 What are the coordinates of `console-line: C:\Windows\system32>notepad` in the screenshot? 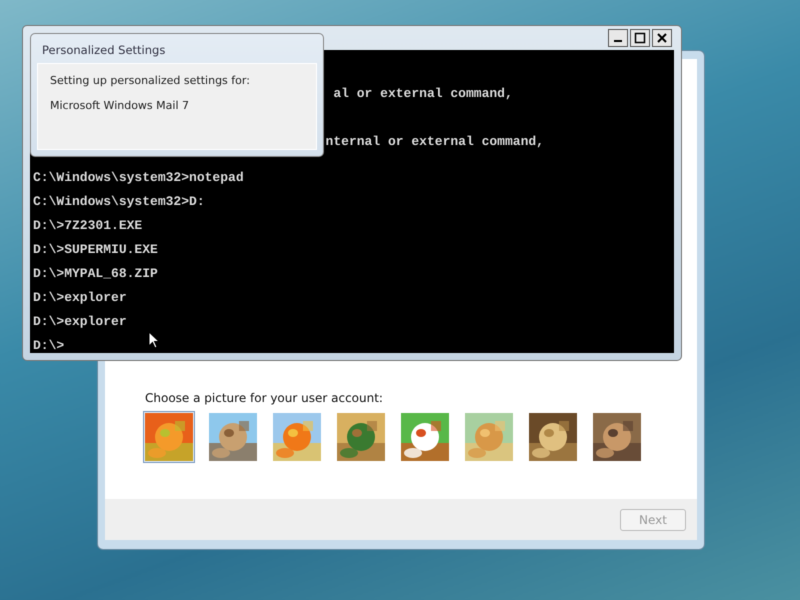 It's located at (138, 178).